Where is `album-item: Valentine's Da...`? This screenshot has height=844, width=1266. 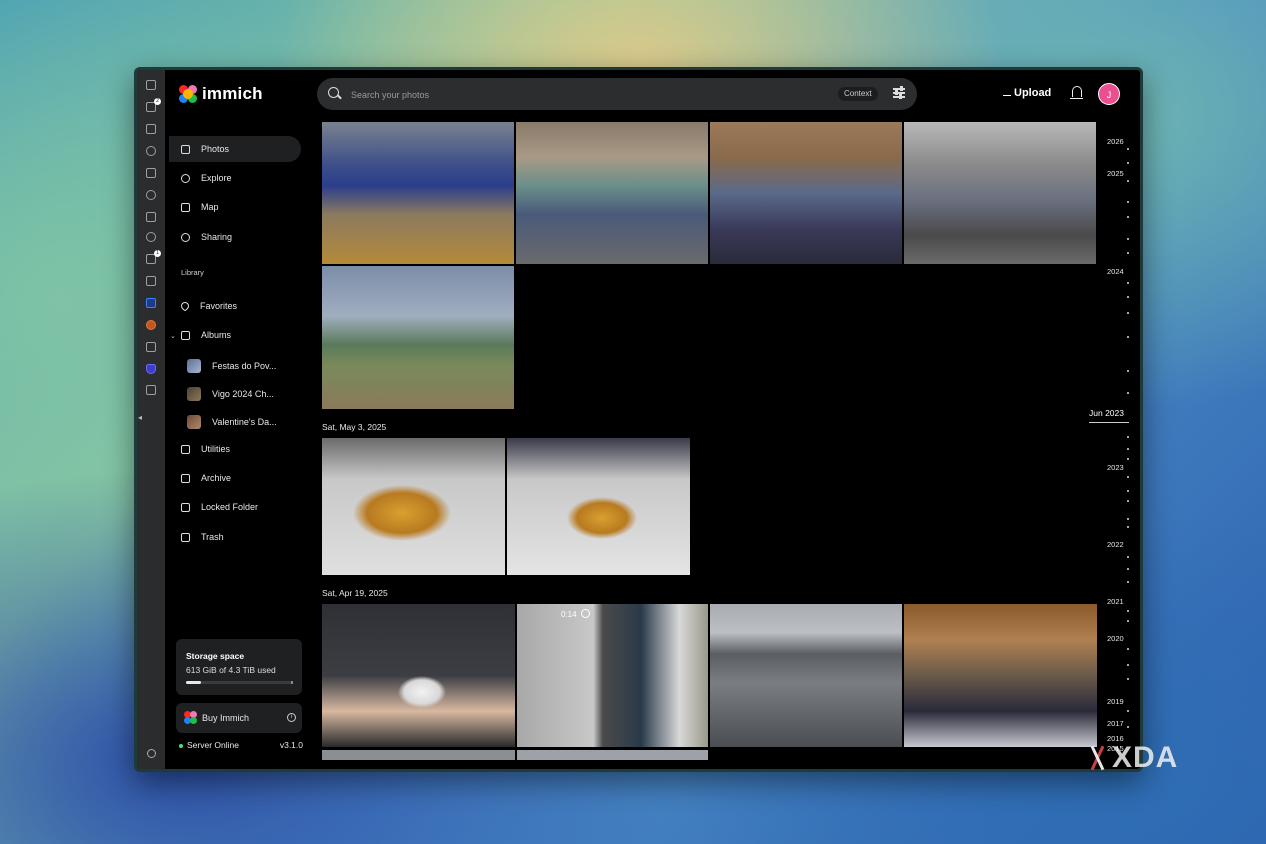
album-item: Valentine's Da... is located at coordinates (232, 422).